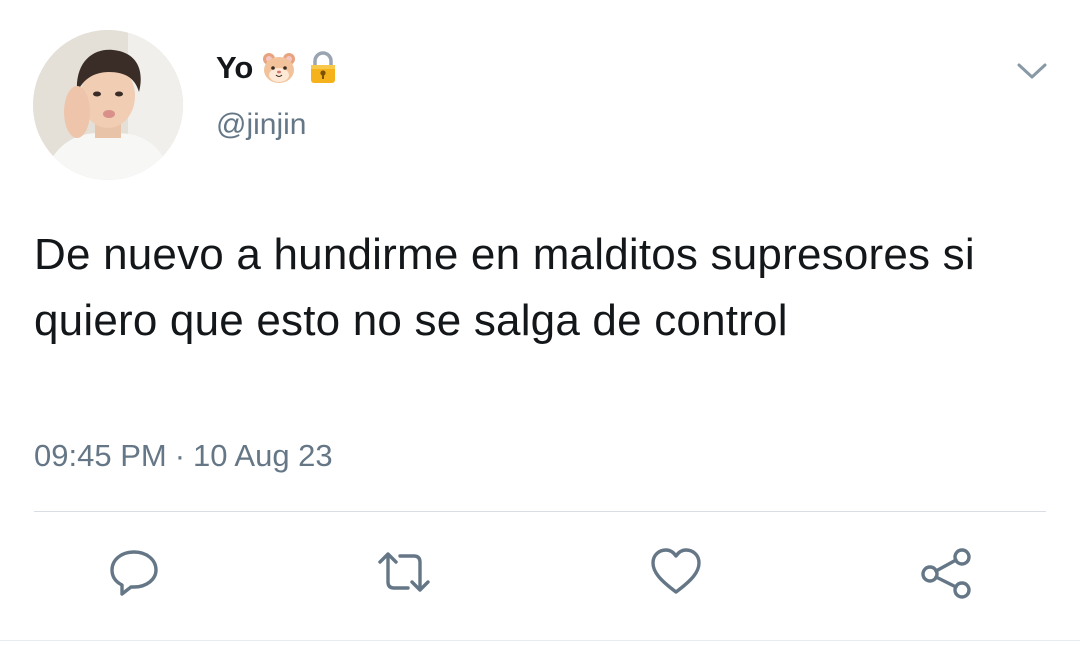  I want to click on like-button, so click(676, 572).